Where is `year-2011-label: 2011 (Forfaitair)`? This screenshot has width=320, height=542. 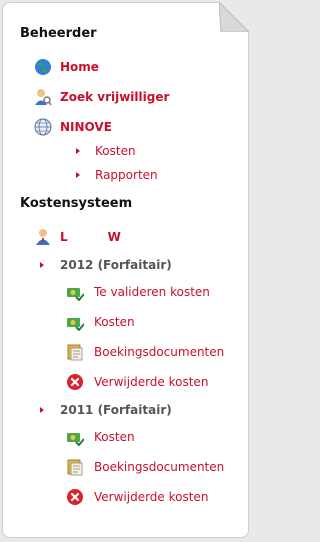 year-2011-label: 2011 (Forfaitair) is located at coordinates (116, 410).